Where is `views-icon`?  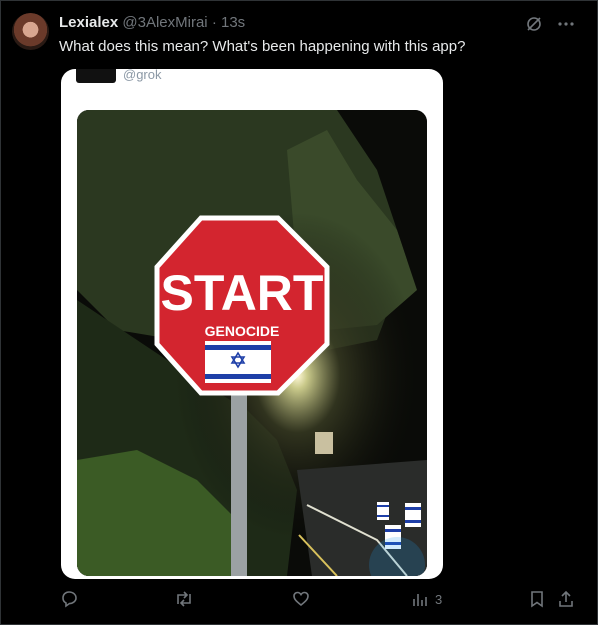
views-icon is located at coordinates (420, 600).